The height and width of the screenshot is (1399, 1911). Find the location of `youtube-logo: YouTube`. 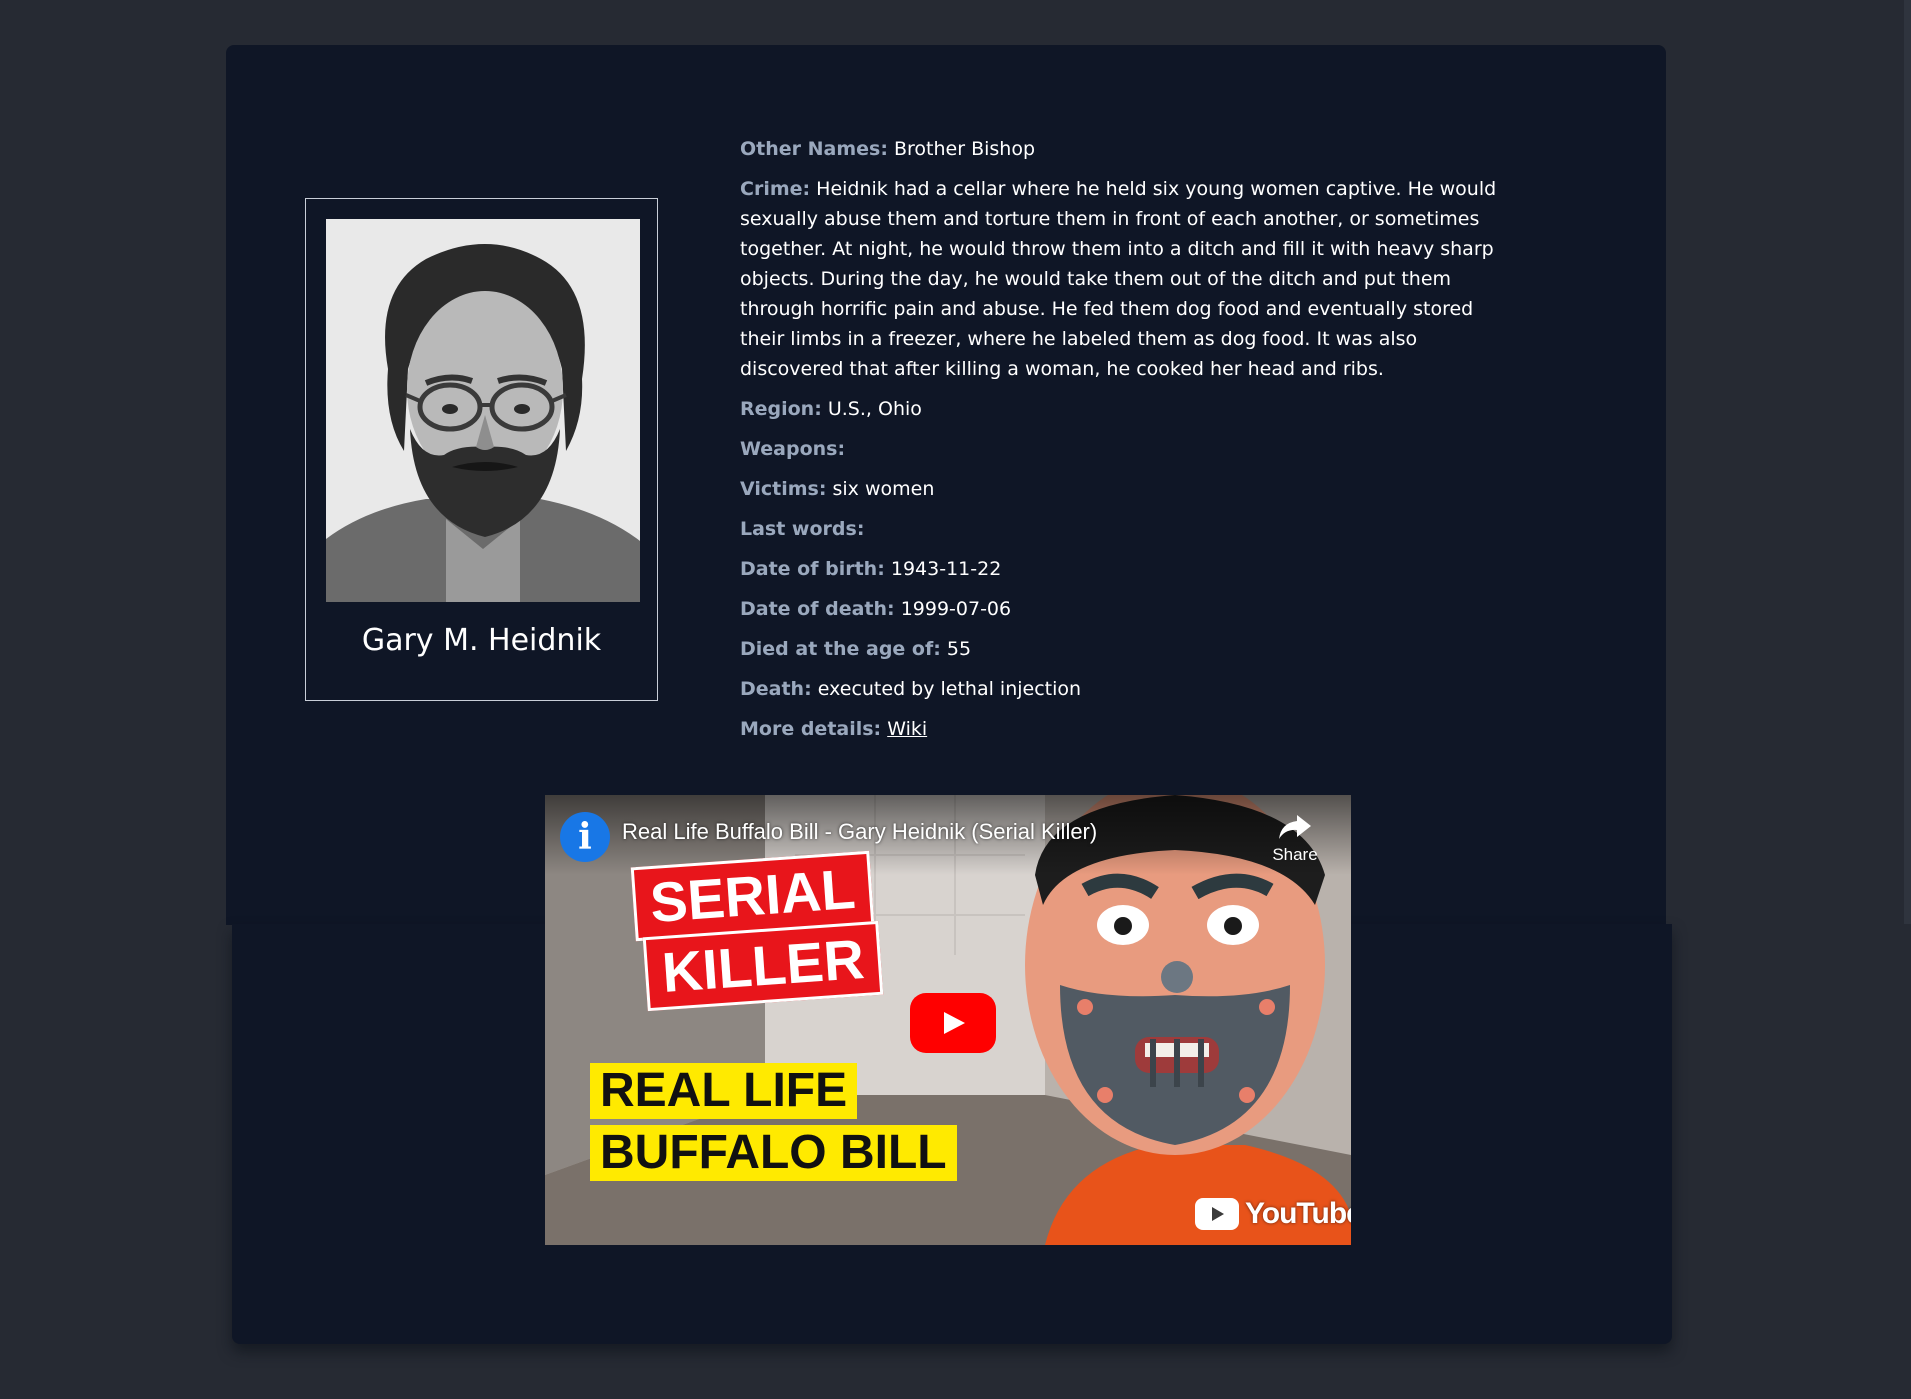

youtube-logo: YouTube is located at coordinates (1273, 1214).